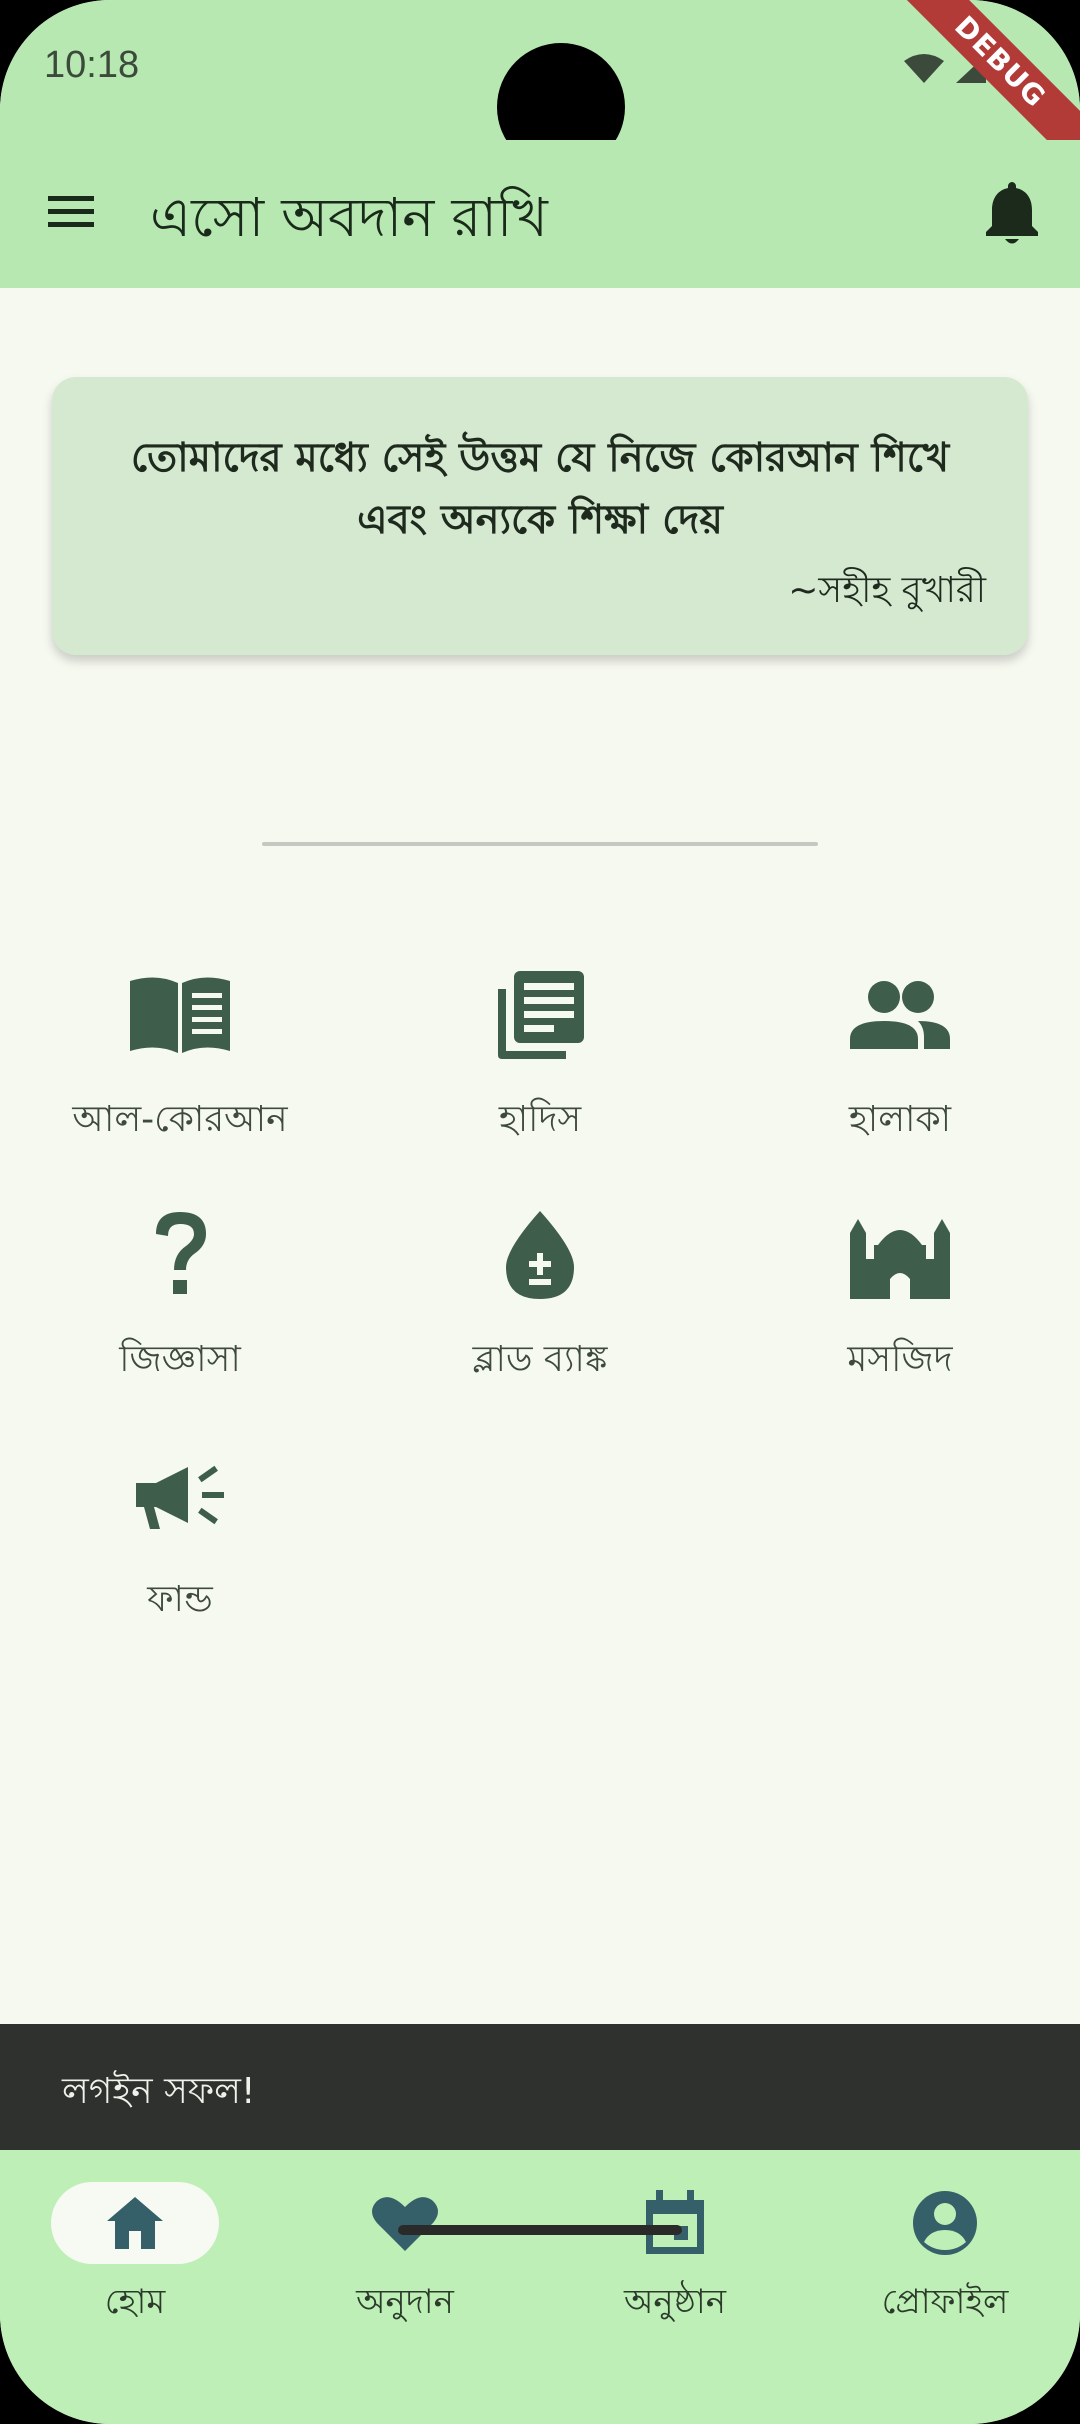  What do you see at coordinates (1012, 213) in the screenshot?
I see `notification-bell-icon` at bounding box center [1012, 213].